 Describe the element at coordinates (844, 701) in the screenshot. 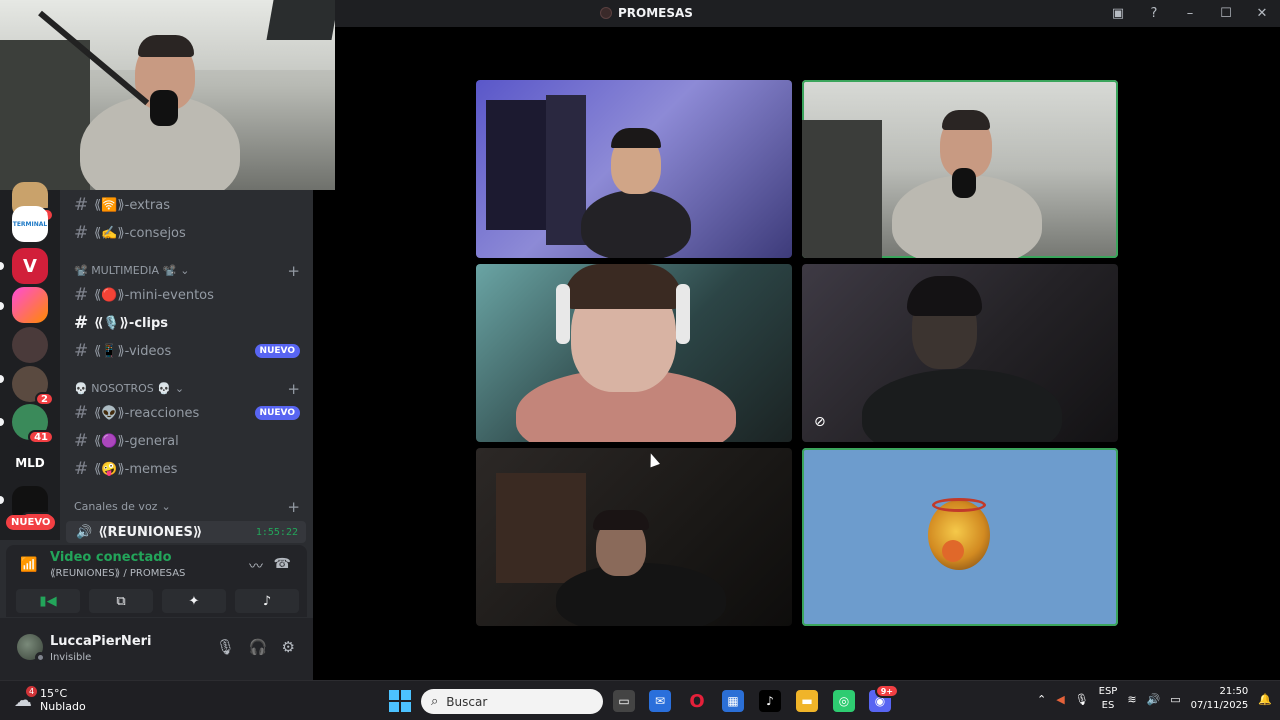

I see `game-app-icon: ◎` at that location.